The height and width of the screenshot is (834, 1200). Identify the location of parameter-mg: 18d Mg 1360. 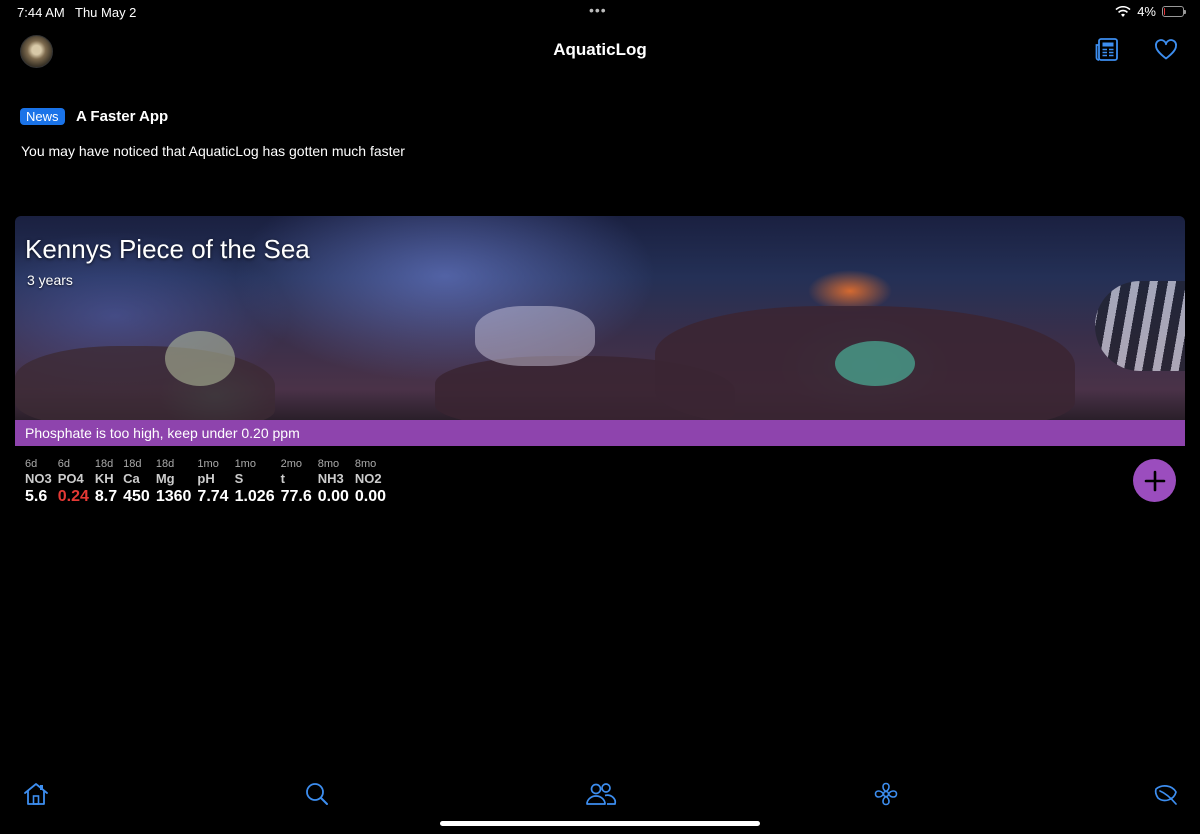
(174, 481).